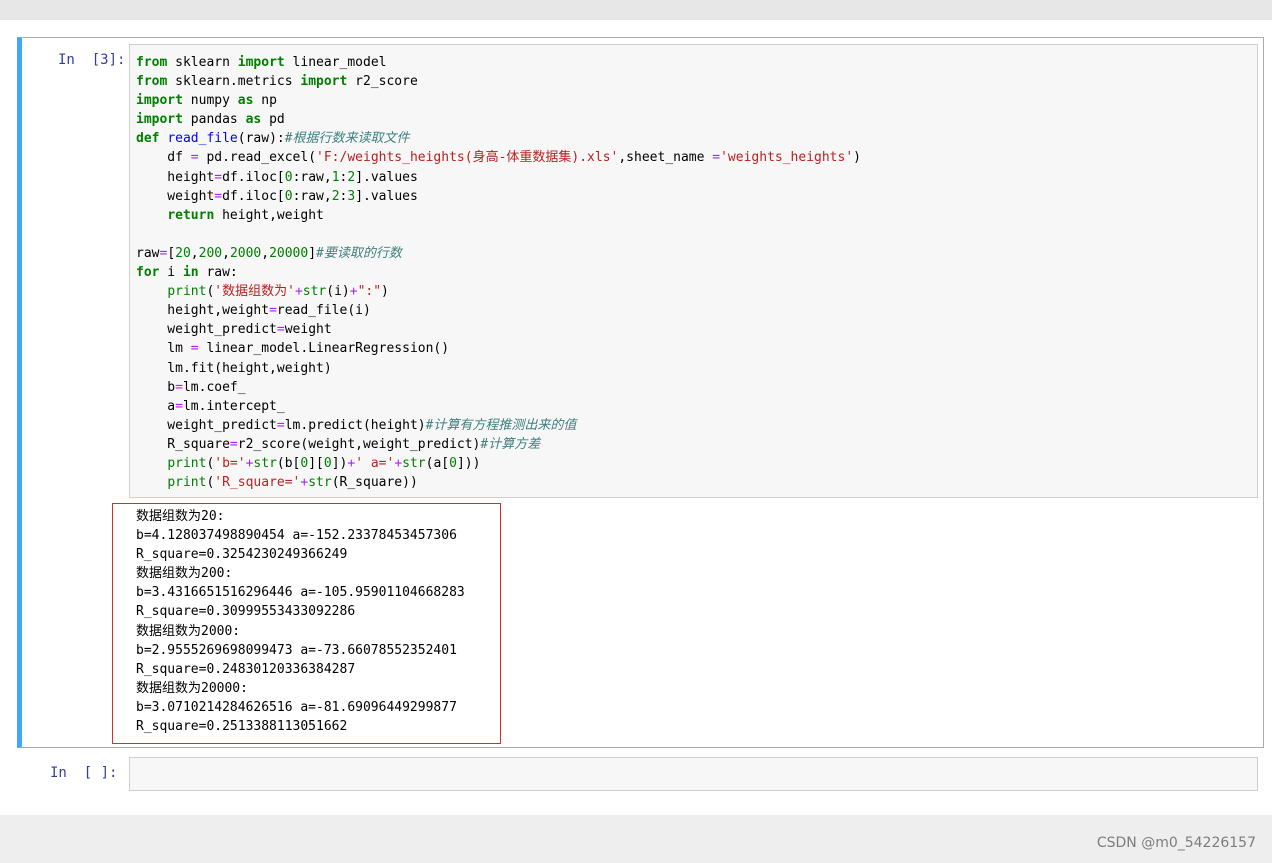 The width and height of the screenshot is (1272, 863). What do you see at coordinates (510, 444) in the screenshot?
I see `code-token: #计算方差` at bounding box center [510, 444].